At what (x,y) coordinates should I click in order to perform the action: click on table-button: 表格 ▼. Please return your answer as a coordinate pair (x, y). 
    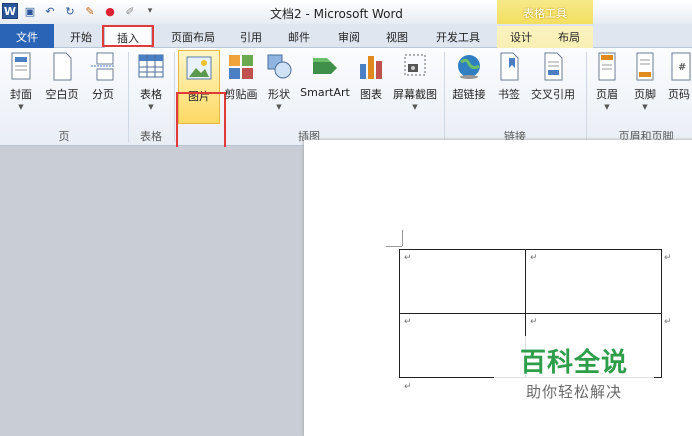
    Looking at the image, I should click on (151, 81).